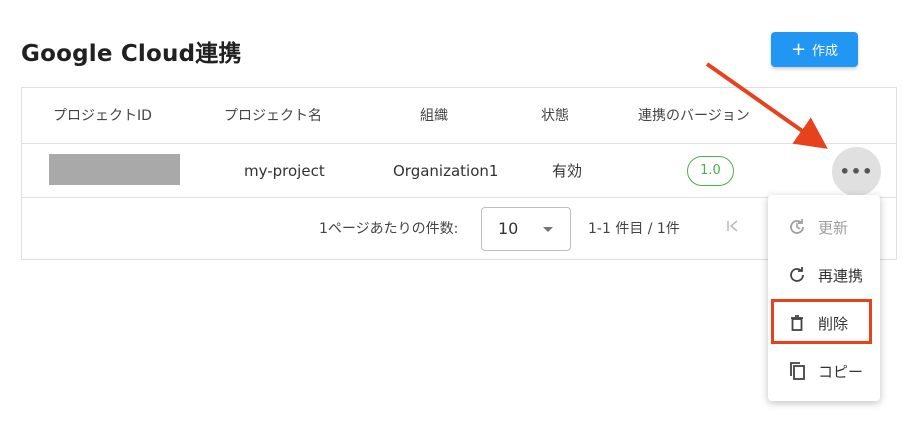 The width and height of the screenshot is (912, 425). I want to click on menu-item-reconnect: 再連携, so click(824, 275).